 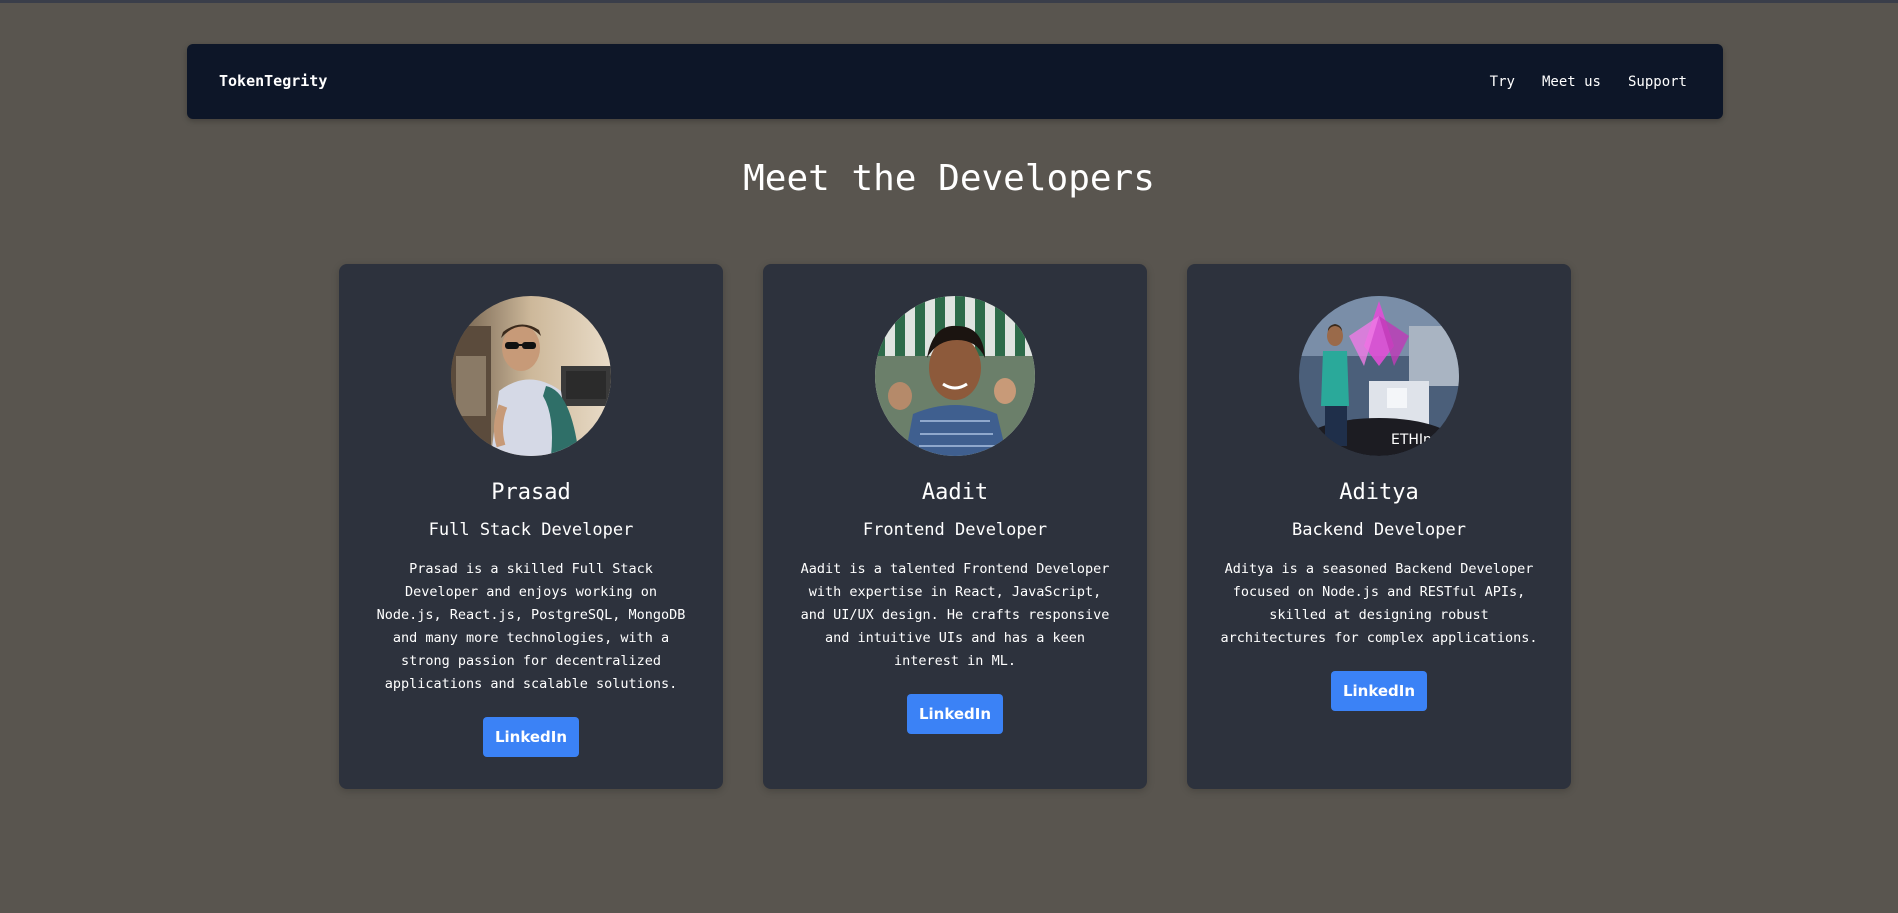 What do you see at coordinates (531, 492) in the screenshot?
I see `developer-name: Prasad` at bounding box center [531, 492].